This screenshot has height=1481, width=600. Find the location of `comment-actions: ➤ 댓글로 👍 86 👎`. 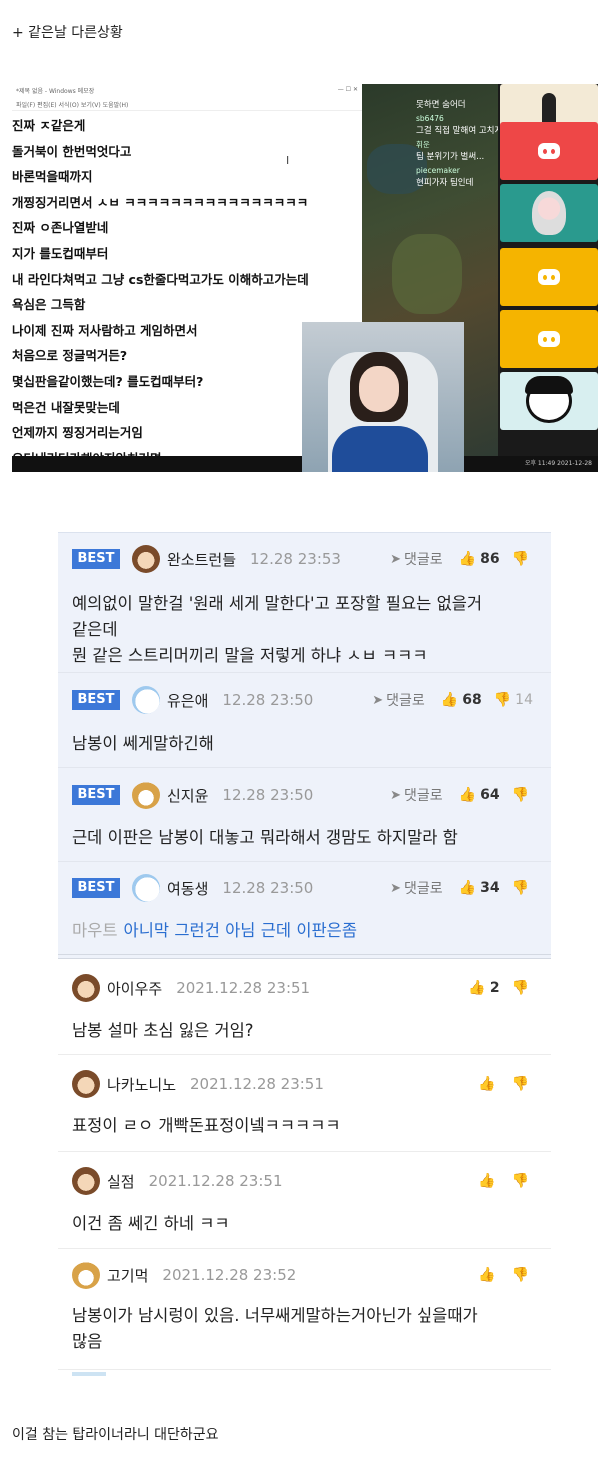

comment-actions: ➤ 댓글로 👍 86 👎 is located at coordinates (461, 559).